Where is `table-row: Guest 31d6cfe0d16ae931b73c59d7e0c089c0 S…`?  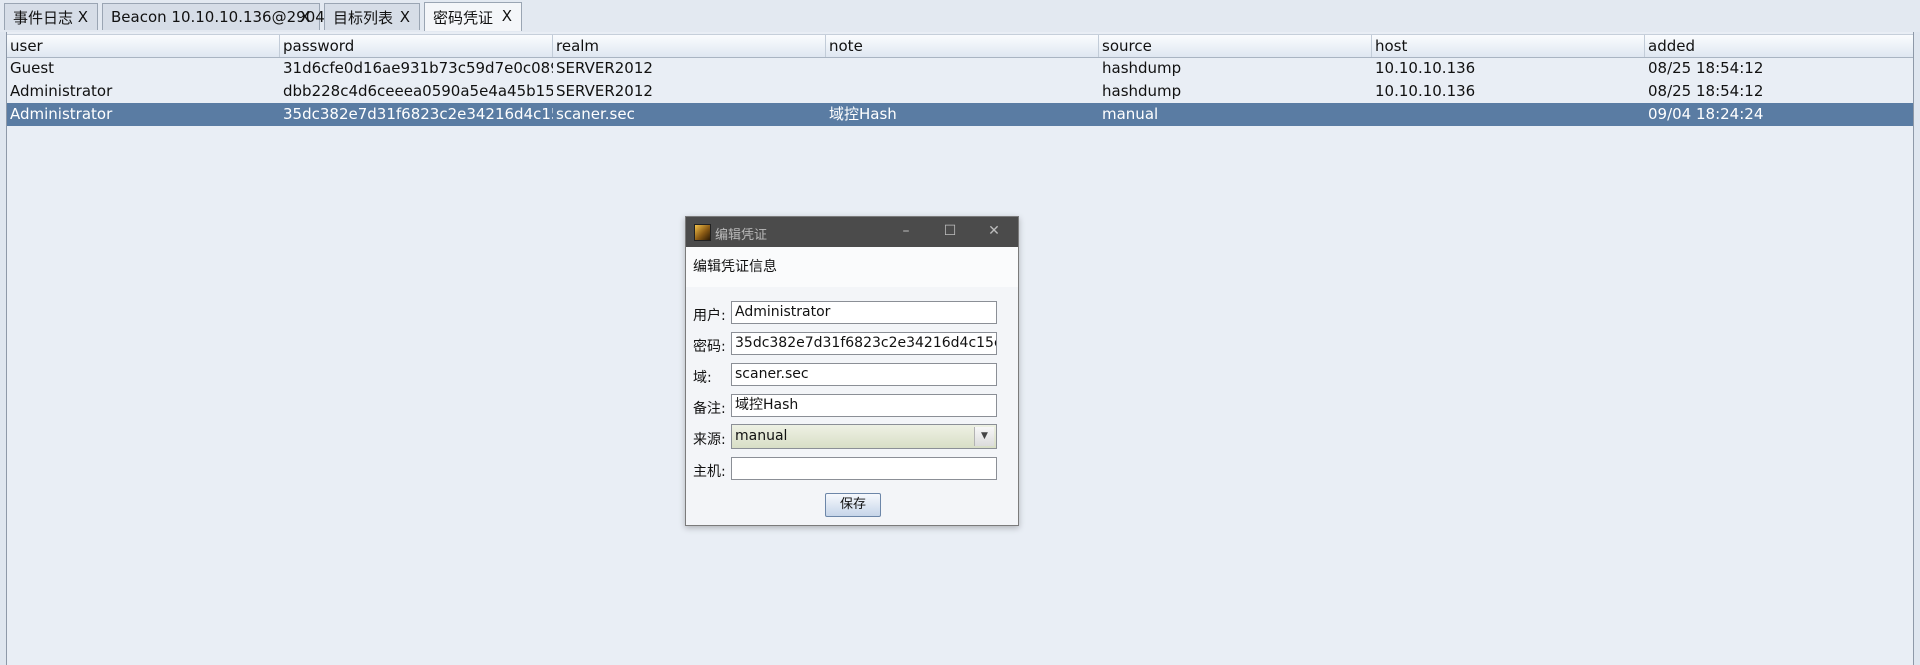 table-row: Guest 31d6cfe0d16ae931b73c59d7e0c089c0 S… is located at coordinates (960, 68).